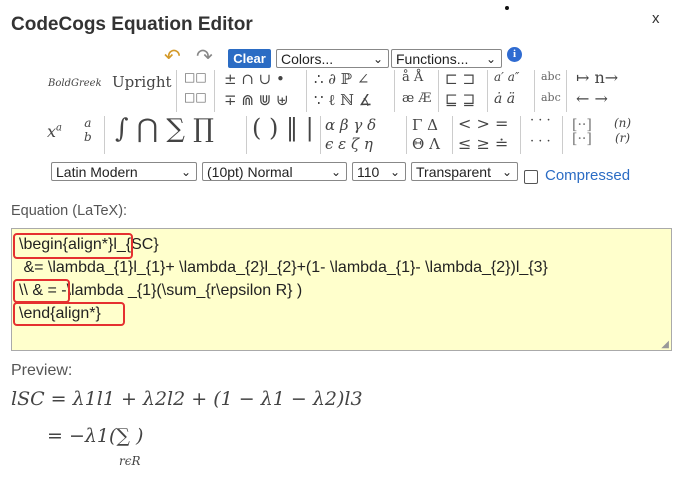 Image resolution: width=675 pixels, height=478 pixels. Describe the element at coordinates (483, 143) in the screenshot. I see `relations-row: ≤ ≥ ≐` at that location.